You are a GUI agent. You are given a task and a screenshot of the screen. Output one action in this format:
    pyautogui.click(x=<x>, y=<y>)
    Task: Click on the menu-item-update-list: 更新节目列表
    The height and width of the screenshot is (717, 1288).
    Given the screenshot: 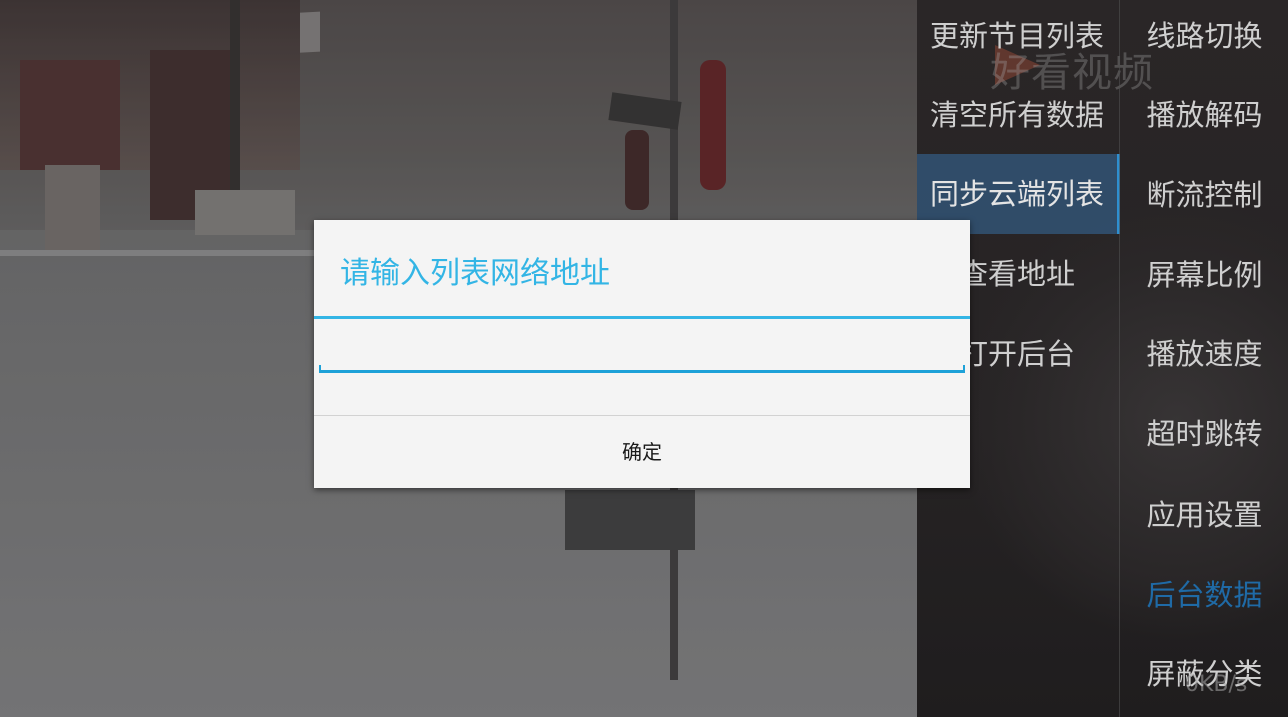 What is the action you would take?
    pyautogui.click(x=1017, y=38)
    